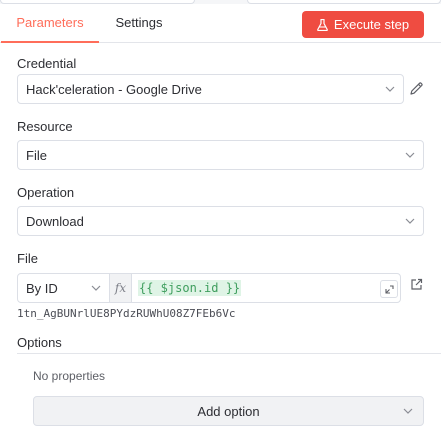 This screenshot has width=441, height=437. I want to click on operation-value: Download, so click(55, 221).